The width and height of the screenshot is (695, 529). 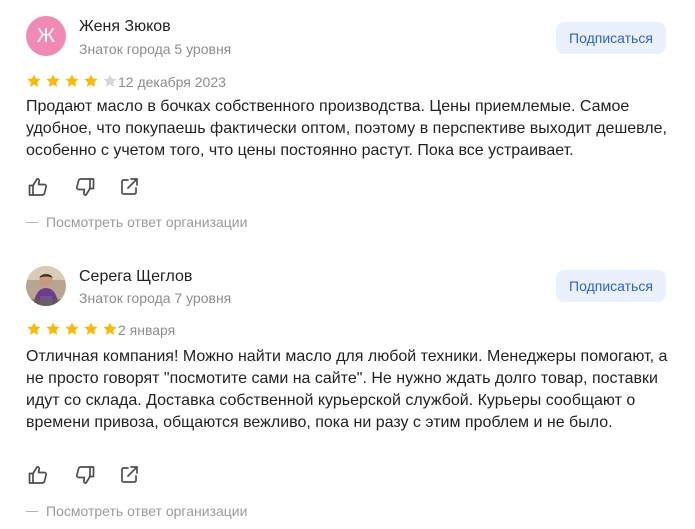 What do you see at coordinates (155, 298) in the screenshot?
I see `author-level: Знаток города 7 уровня` at bounding box center [155, 298].